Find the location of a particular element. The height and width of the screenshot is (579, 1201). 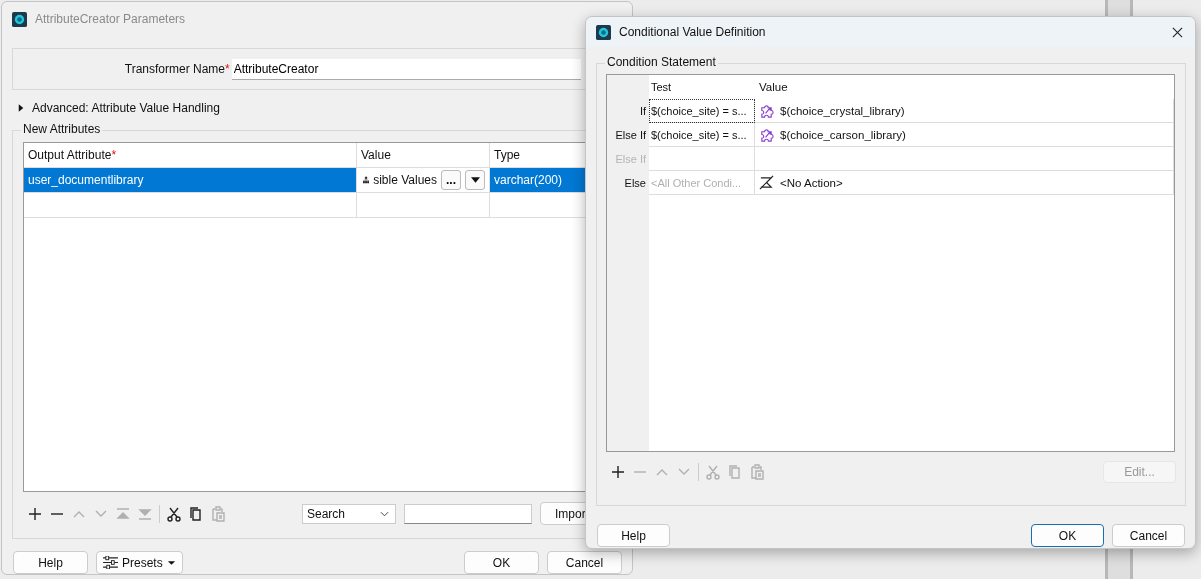

transformer-name-field: AttributeCreator is located at coordinates (406, 69).